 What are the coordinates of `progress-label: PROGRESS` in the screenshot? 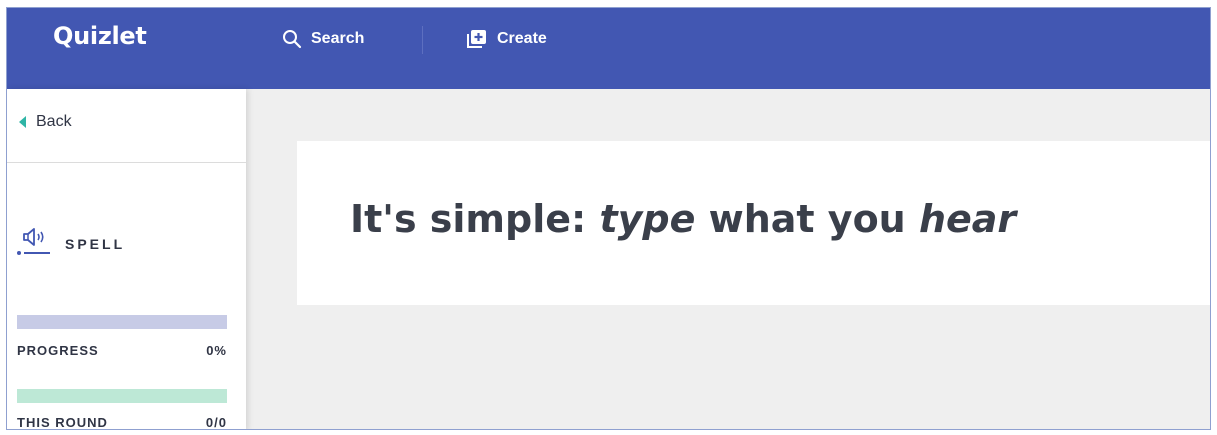 It's located at (58, 350).